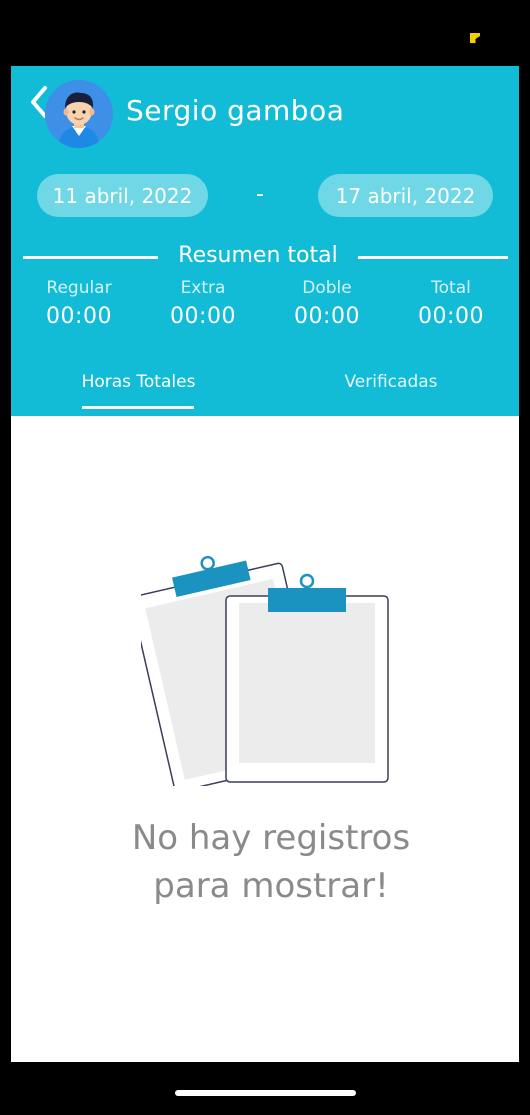  I want to click on user-avatar-icon, so click(79, 114).